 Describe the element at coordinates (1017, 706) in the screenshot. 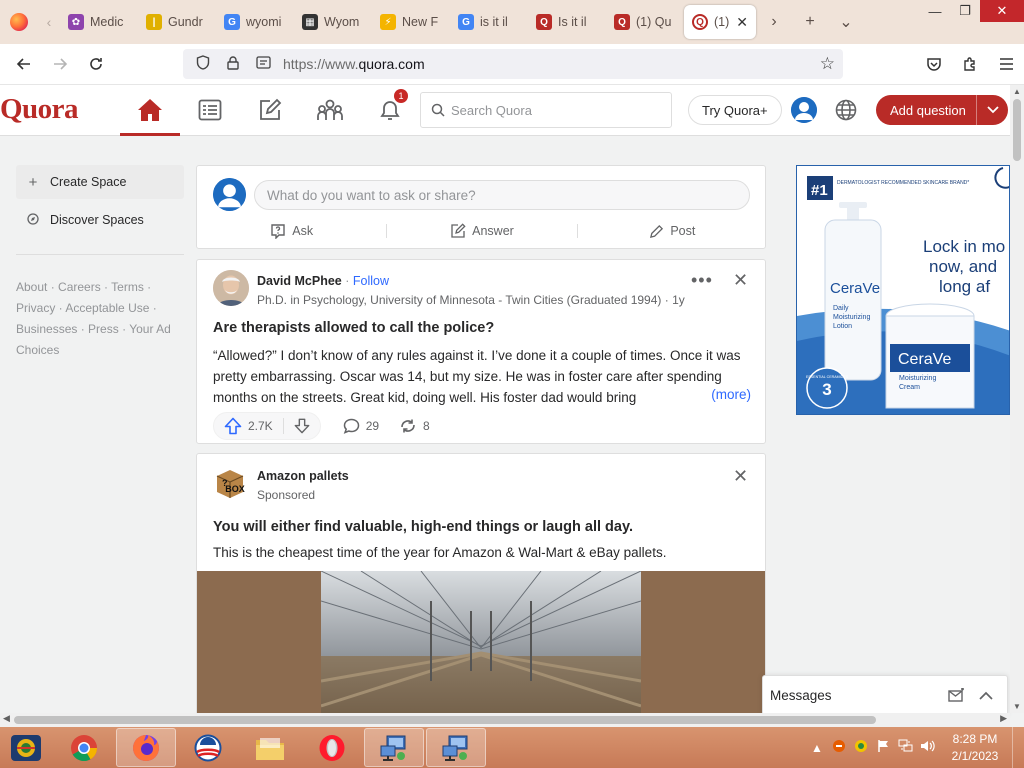

I see `scroll-down-arrow-icon: ▼` at that location.